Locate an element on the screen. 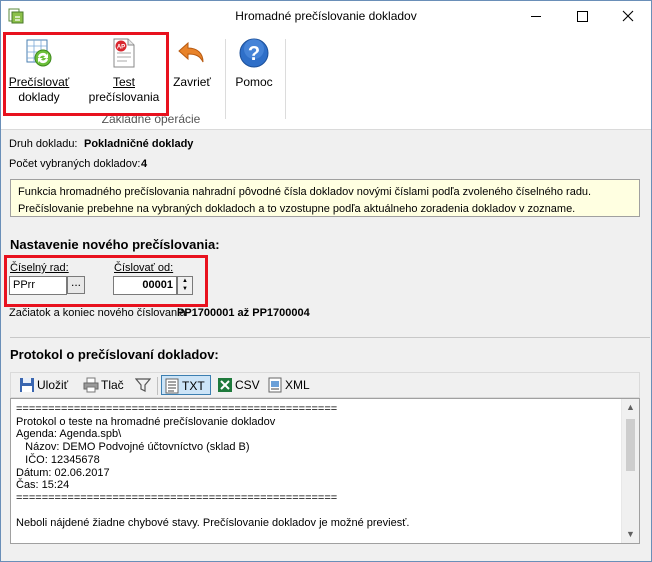 Image resolution: width=652 pixels, height=562 pixels. log-scrollbar: ▲ ▼ is located at coordinates (630, 471).